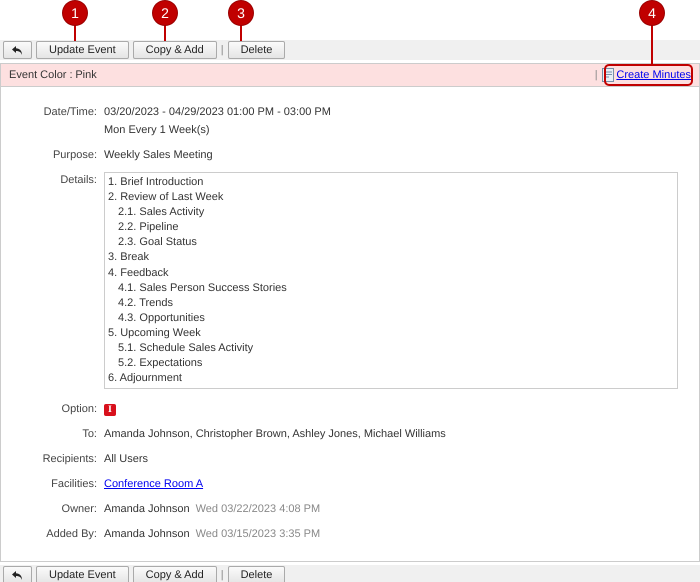 Image resolution: width=700 pixels, height=582 pixels. I want to click on field-label: Purpose:, so click(75, 155).